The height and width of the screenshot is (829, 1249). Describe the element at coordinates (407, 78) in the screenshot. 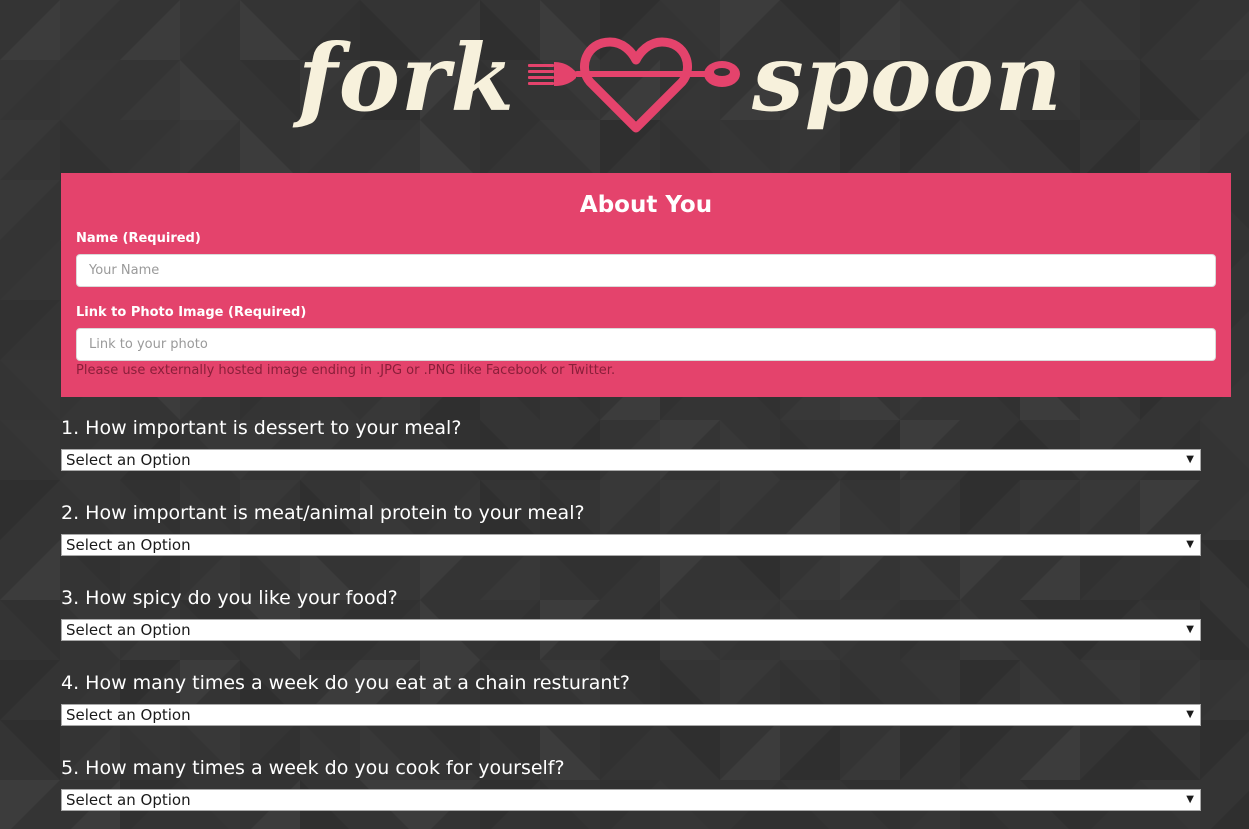

I see `logo-word-fork: fork` at that location.